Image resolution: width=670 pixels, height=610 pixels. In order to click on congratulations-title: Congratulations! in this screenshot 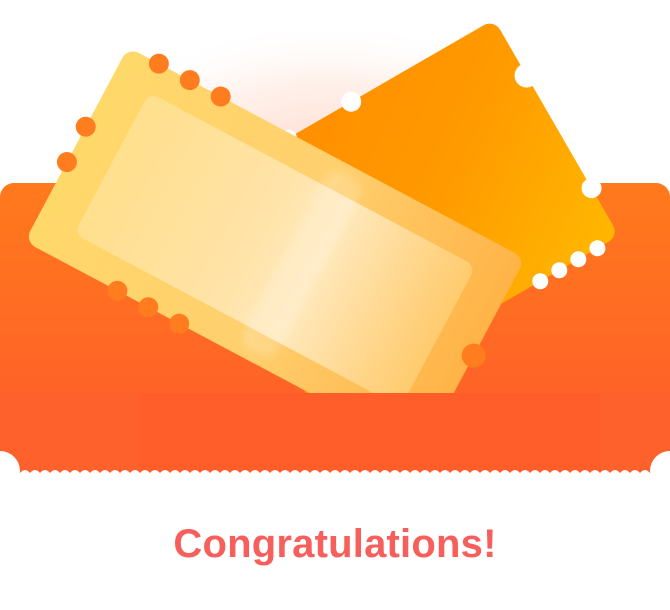, I will do `click(335, 544)`.